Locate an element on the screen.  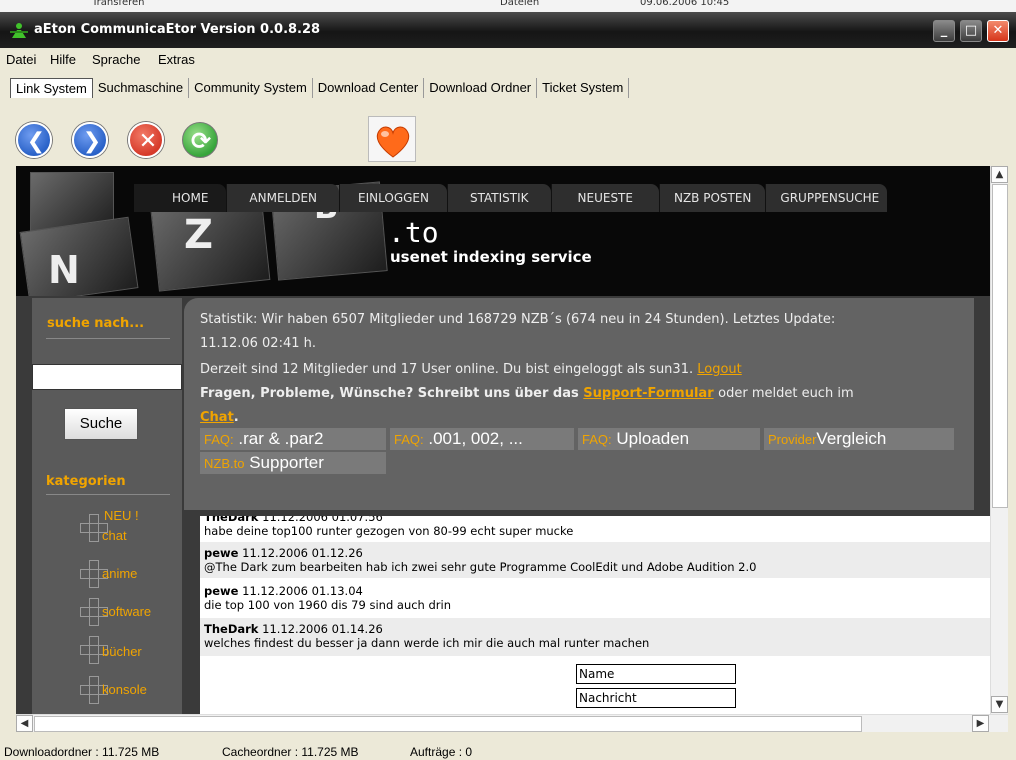
faq-row-2: NZB.to Supporter is located at coordinates (295, 463).